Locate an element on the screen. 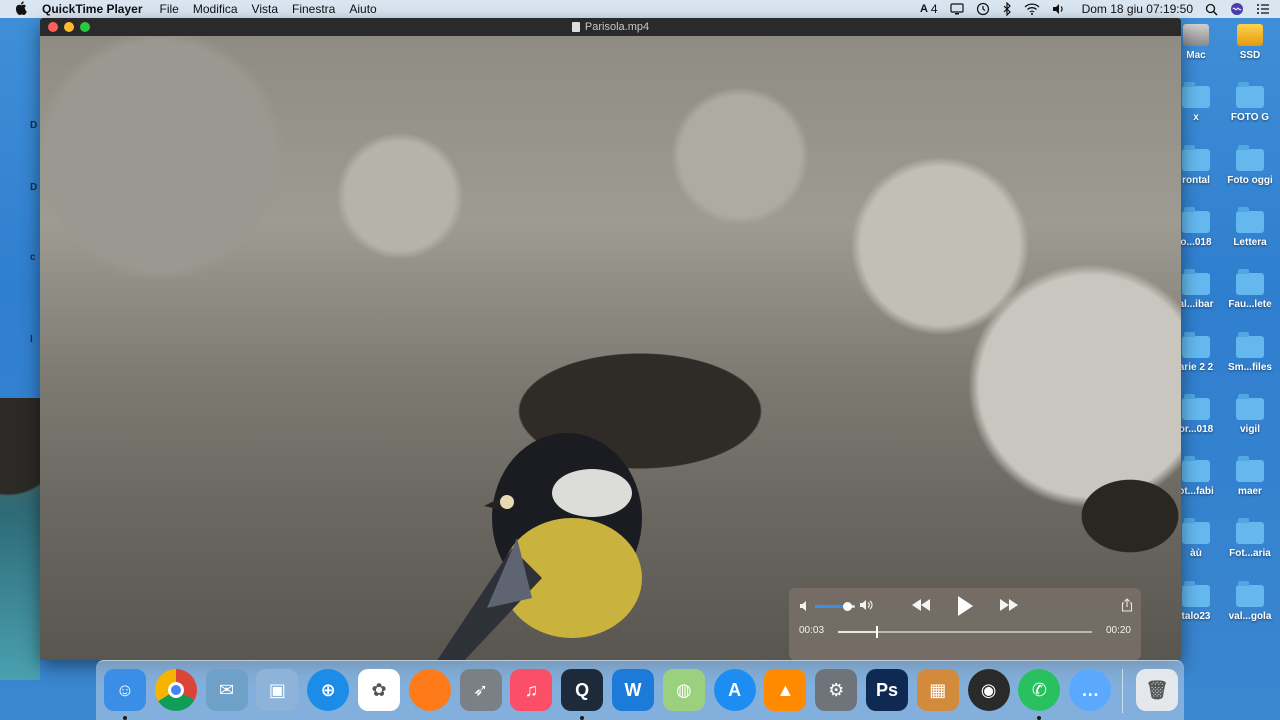 The width and height of the screenshot is (1280, 720). desktop-item: Fau...lete is located at coordinates (1250, 290).